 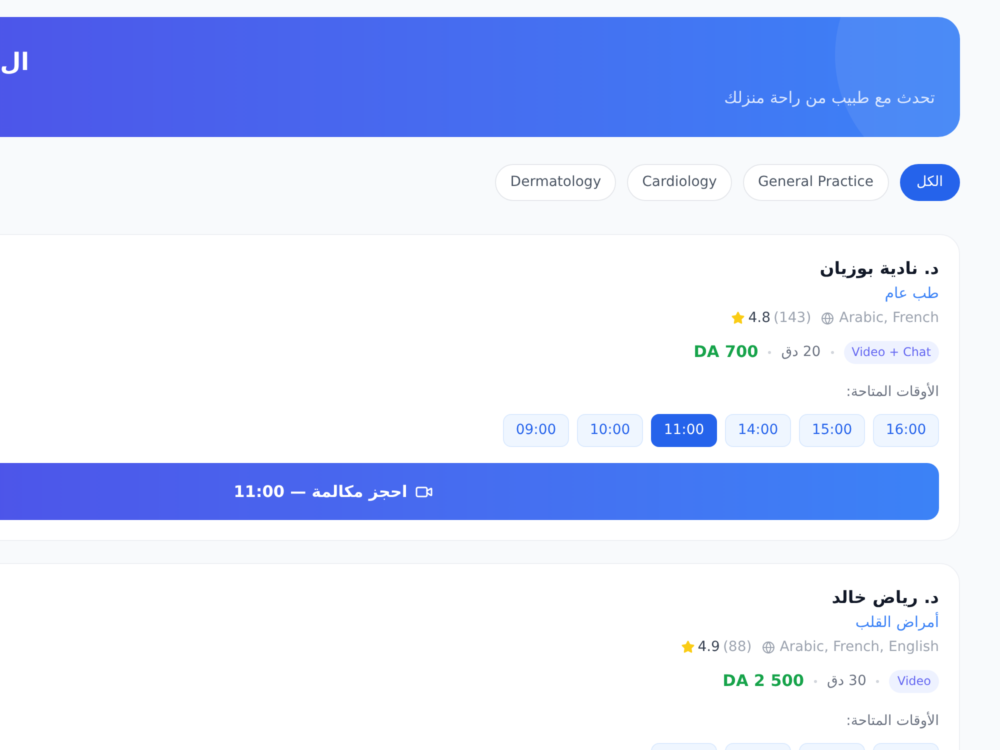 What do you see at coordinates (793, 318) in the screenshot?
I see `review-count: (143)` at bounding box center [793, 318].